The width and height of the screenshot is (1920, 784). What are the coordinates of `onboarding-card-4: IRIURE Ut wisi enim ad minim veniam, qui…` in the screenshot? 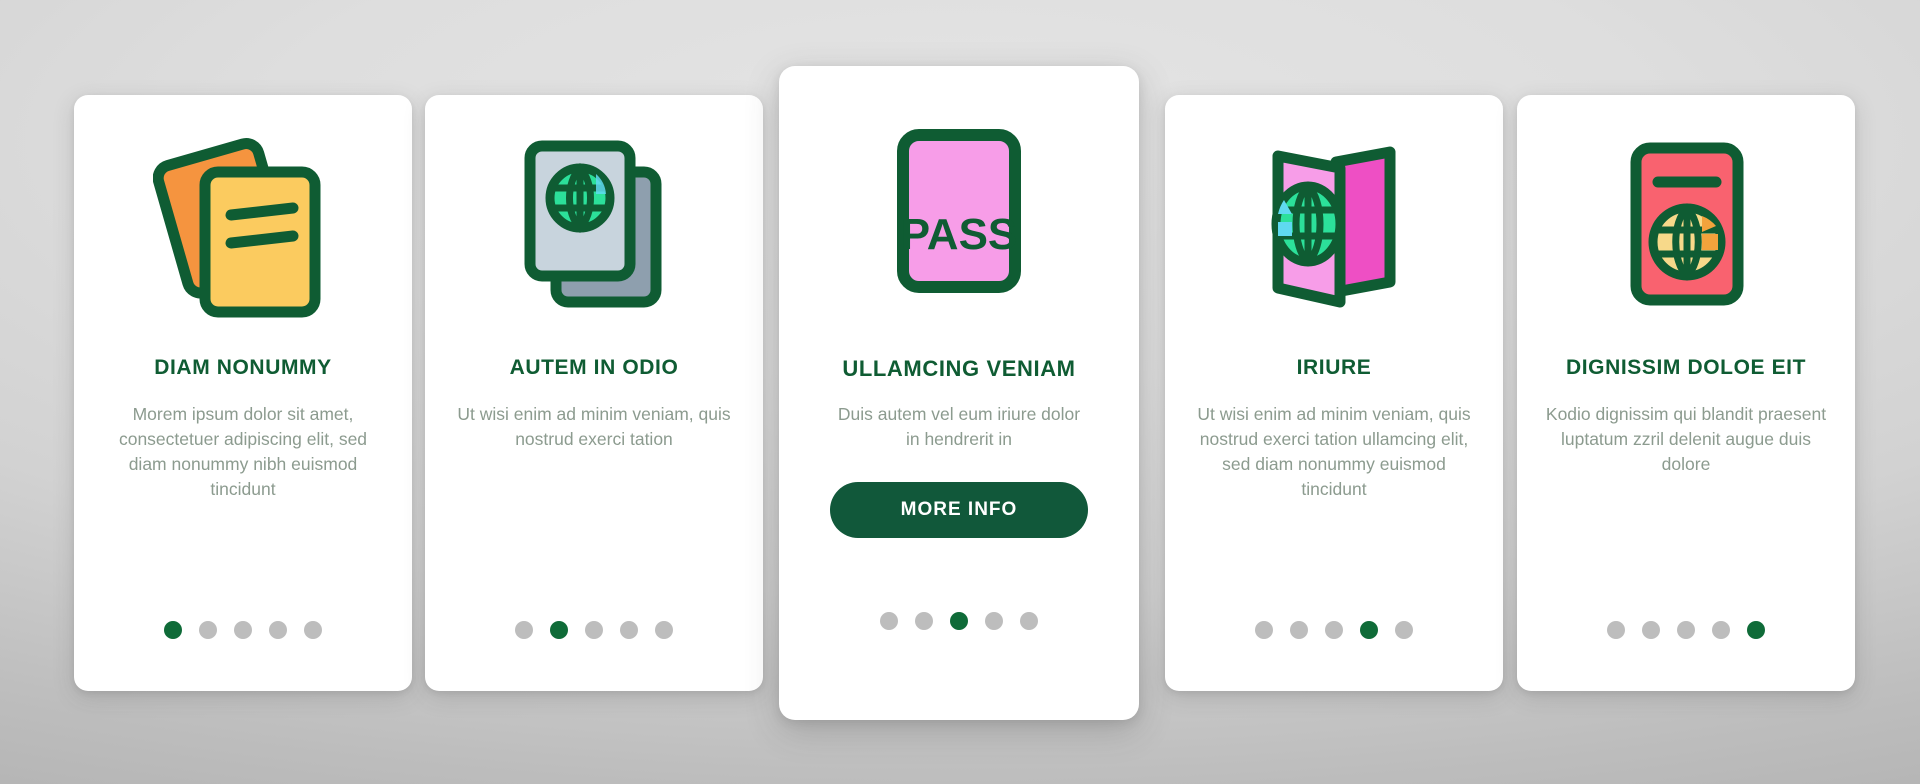 It's located at (1334, 393).